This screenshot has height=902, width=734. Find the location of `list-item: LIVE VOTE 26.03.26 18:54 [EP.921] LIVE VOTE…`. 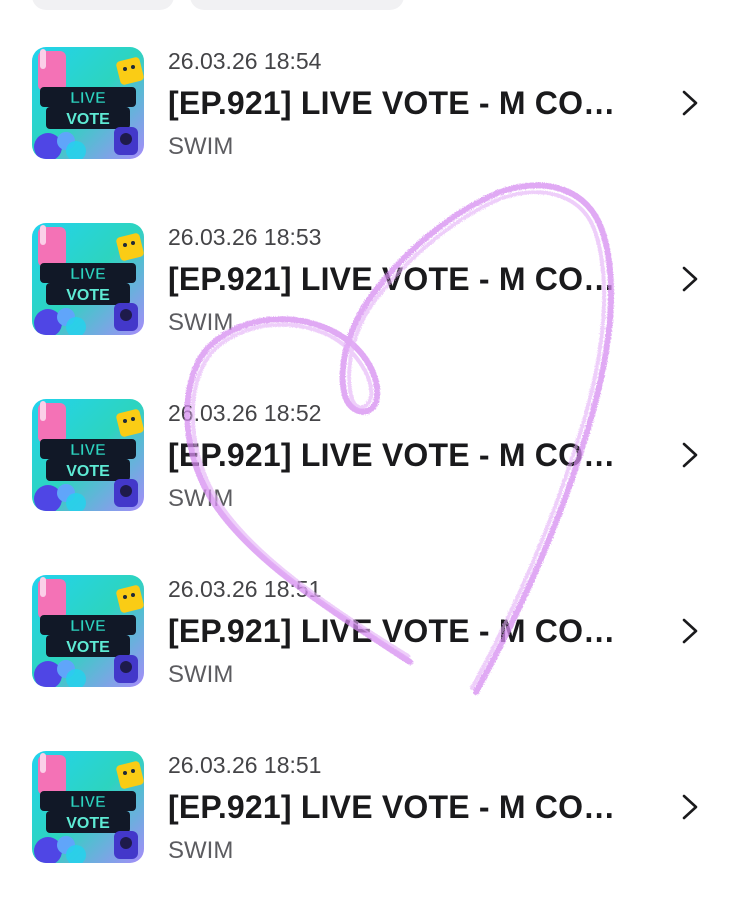

list-item: LIVE VOTE 26.03.26 18:54 [EP.921] LIVE VOTE… is located at coordinates (367, 103).